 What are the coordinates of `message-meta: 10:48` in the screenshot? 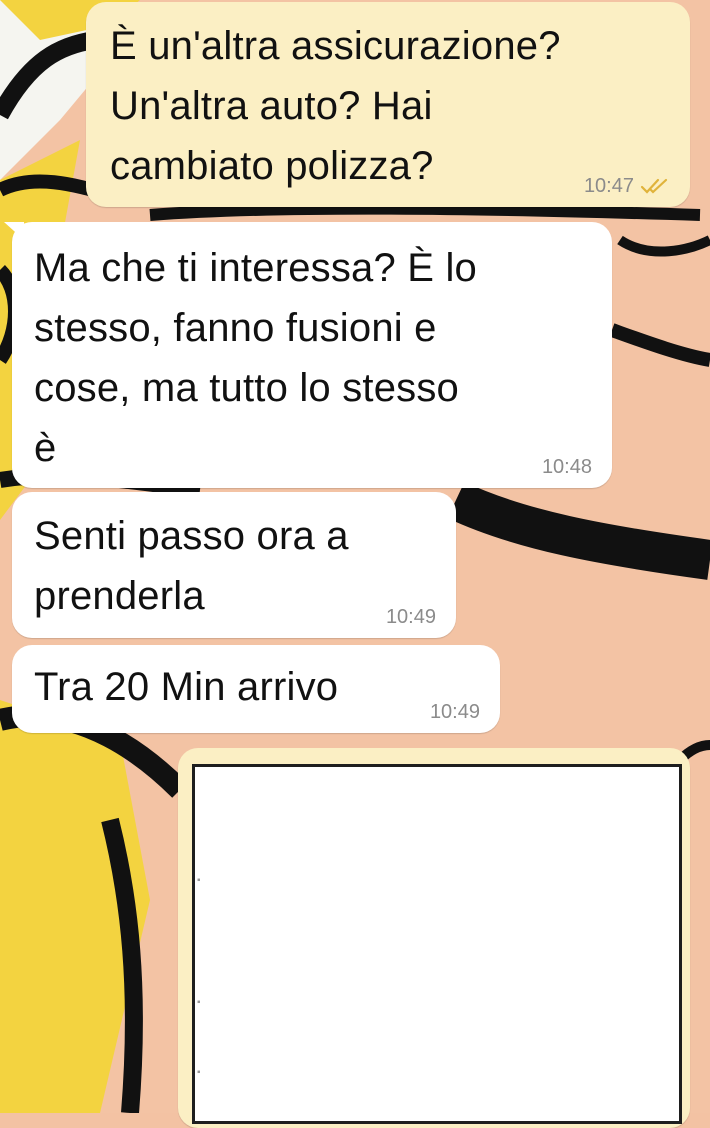 It's located at (567, 467).